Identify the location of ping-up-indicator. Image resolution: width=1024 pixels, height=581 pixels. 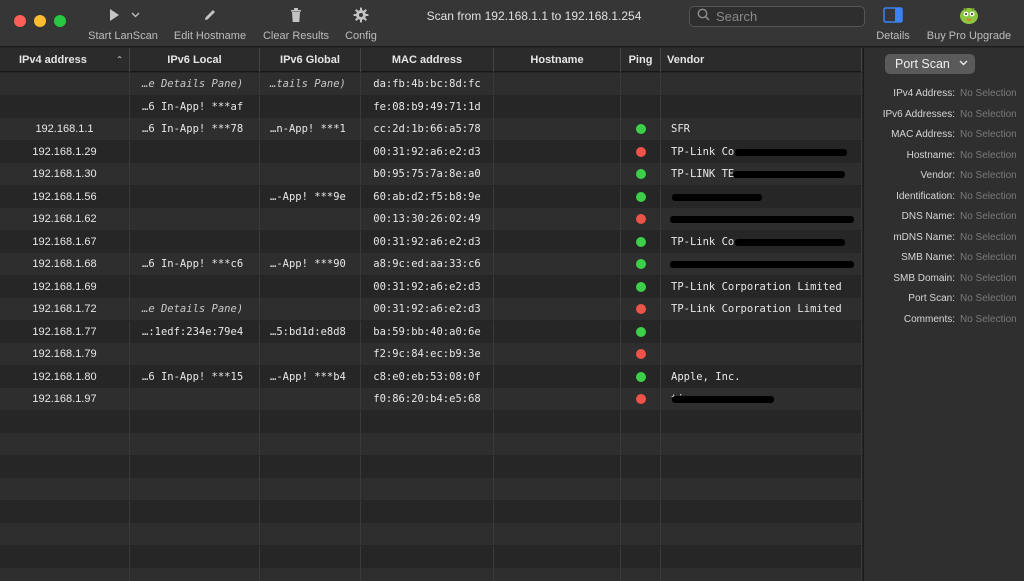
(641, 241).